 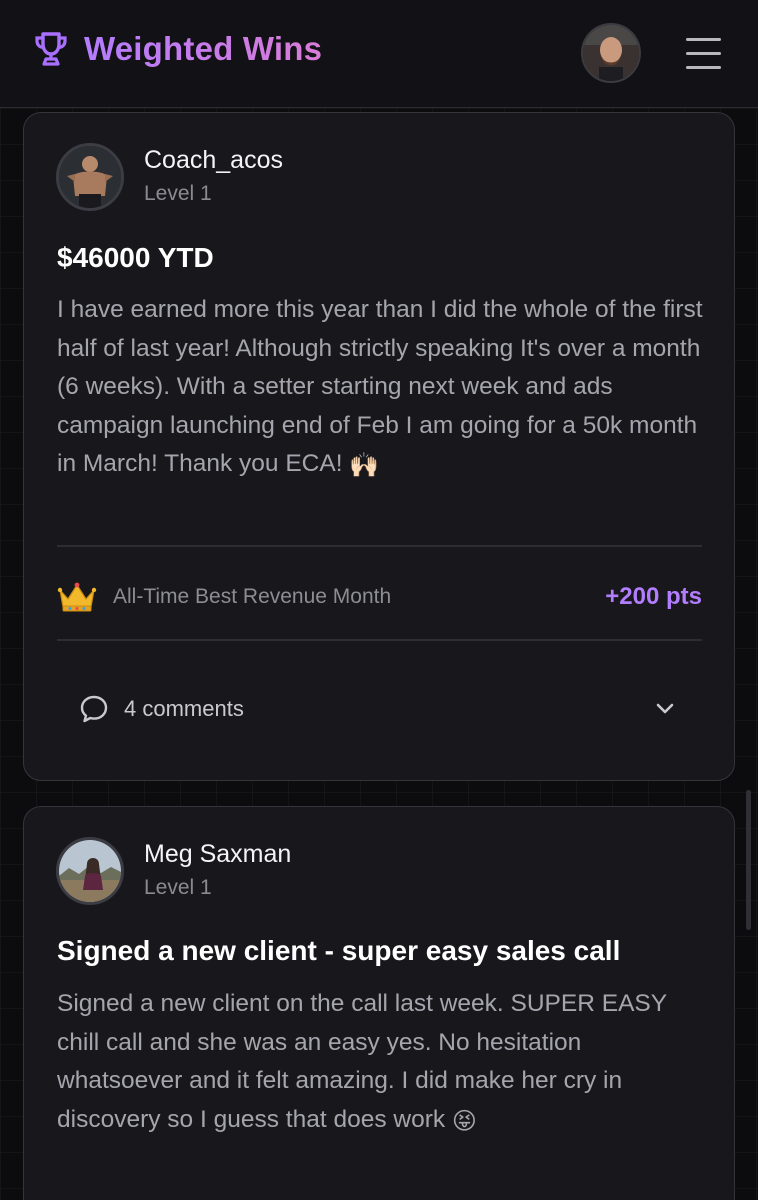 What do you see at coordinates (252, 596) in the screenshot?
I see `achievement-label: All-Time Best Revenue Month` at bounding box center [252, 596].